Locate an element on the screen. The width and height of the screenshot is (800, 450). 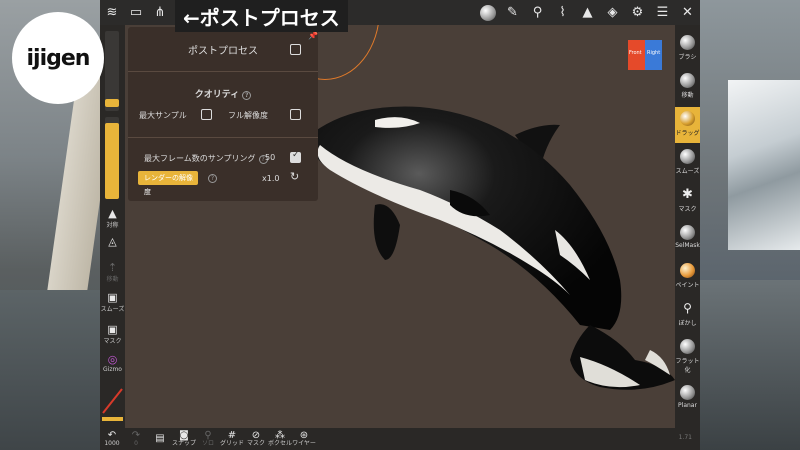
ijigen-logo: ijigen is located at coordinates (58, 58).